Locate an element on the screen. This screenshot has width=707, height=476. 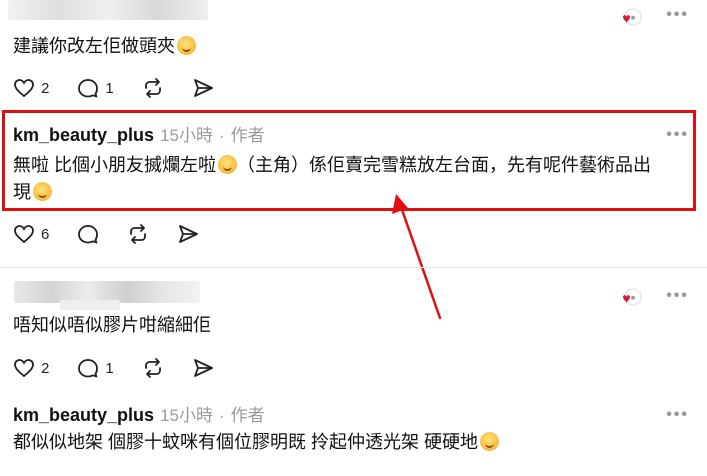
comment-actions: 6 is located at coordinates (120, 234).